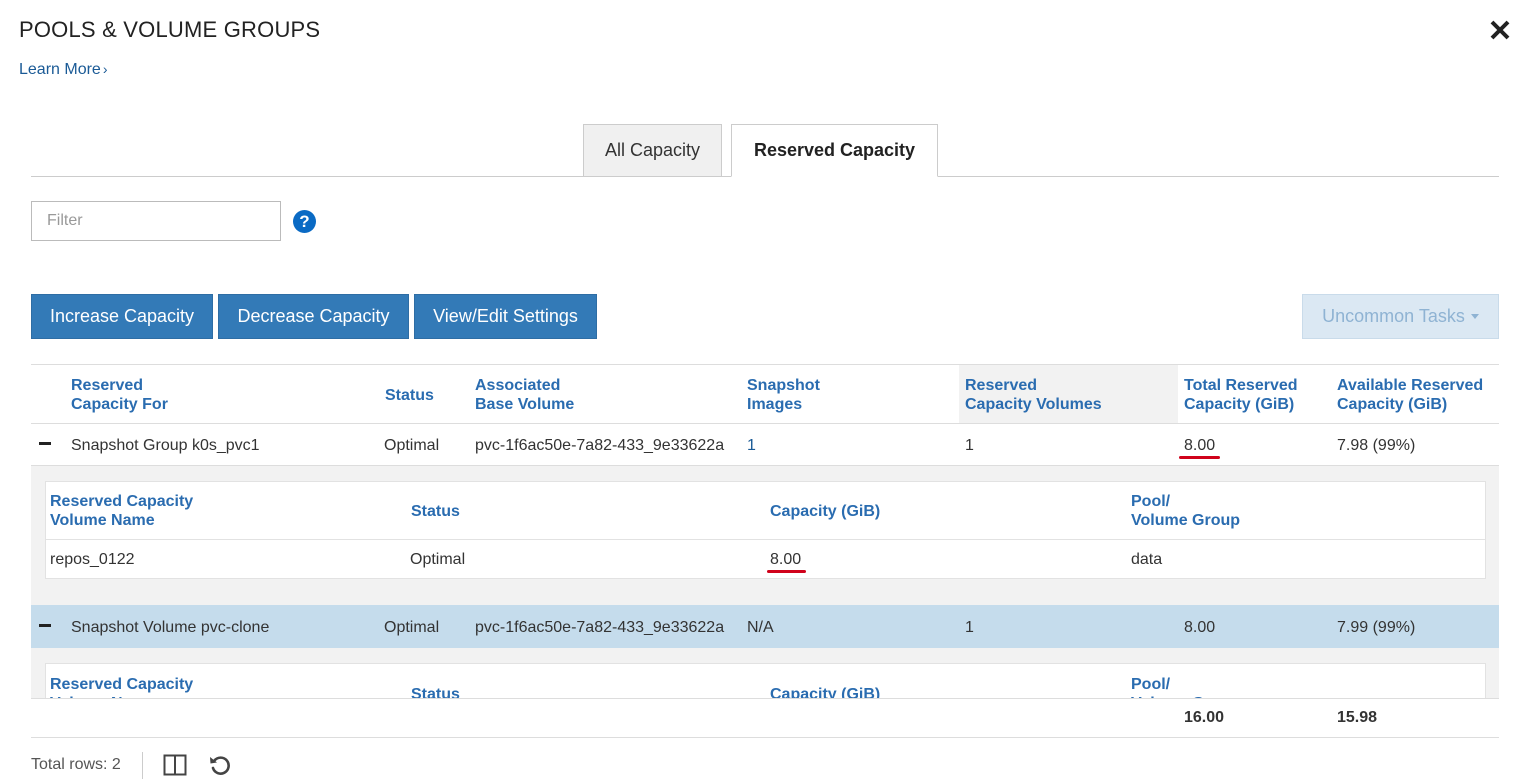  Describe the element at coordinates (1186, 520) in the screenshot. I see `col-header-line: Volume Group` at that location.